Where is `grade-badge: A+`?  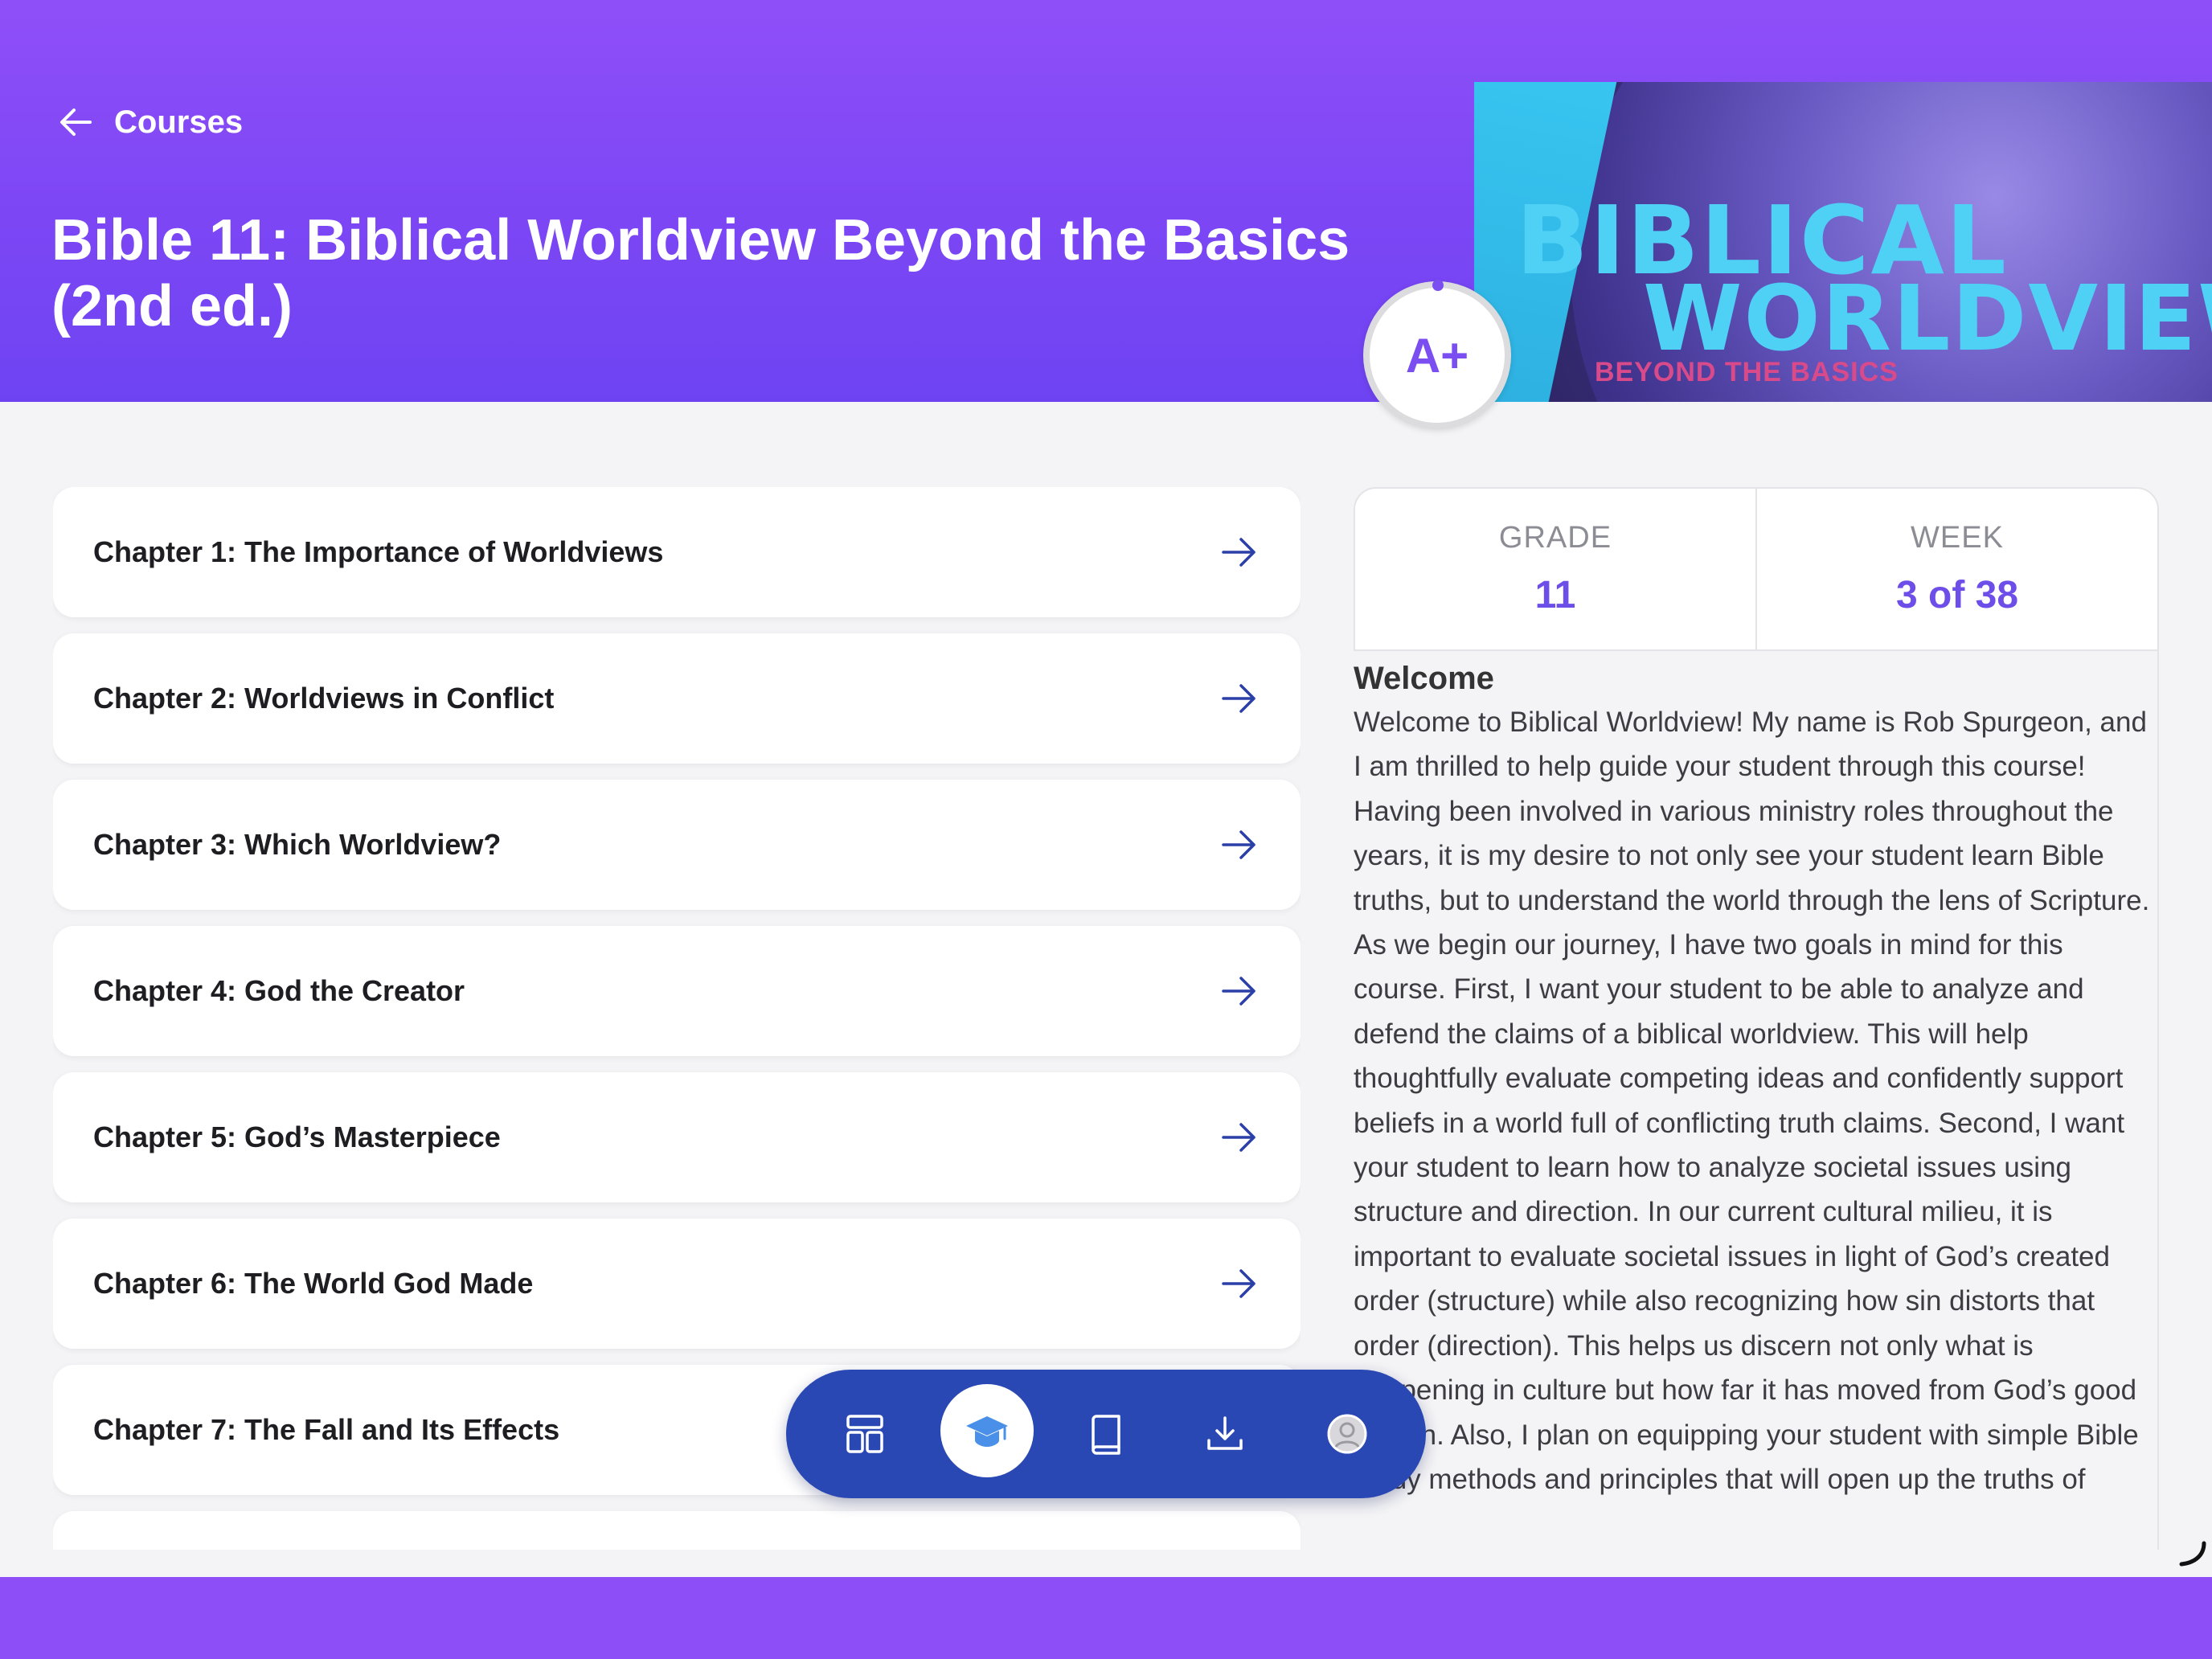 grade-badge: A+ is located at coordinates (1437, 354).